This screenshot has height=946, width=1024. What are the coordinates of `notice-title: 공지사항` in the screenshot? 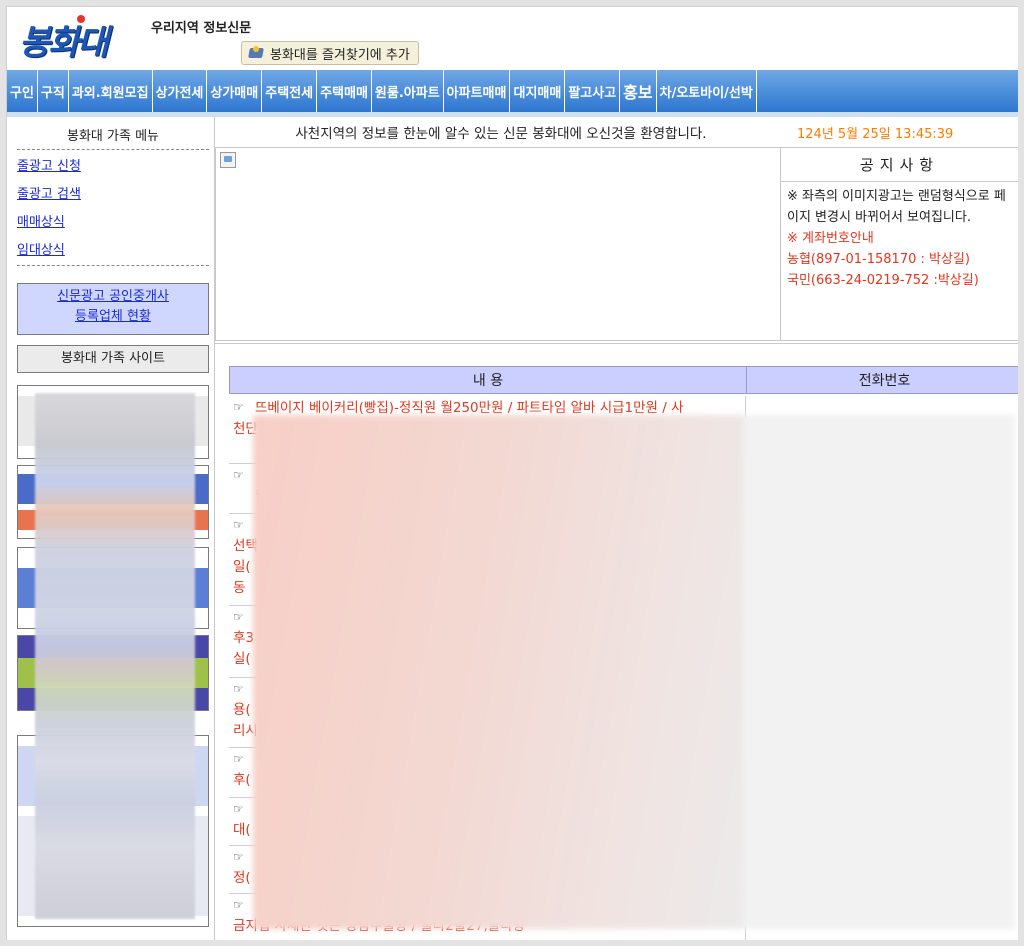 It's located at (899, 165).